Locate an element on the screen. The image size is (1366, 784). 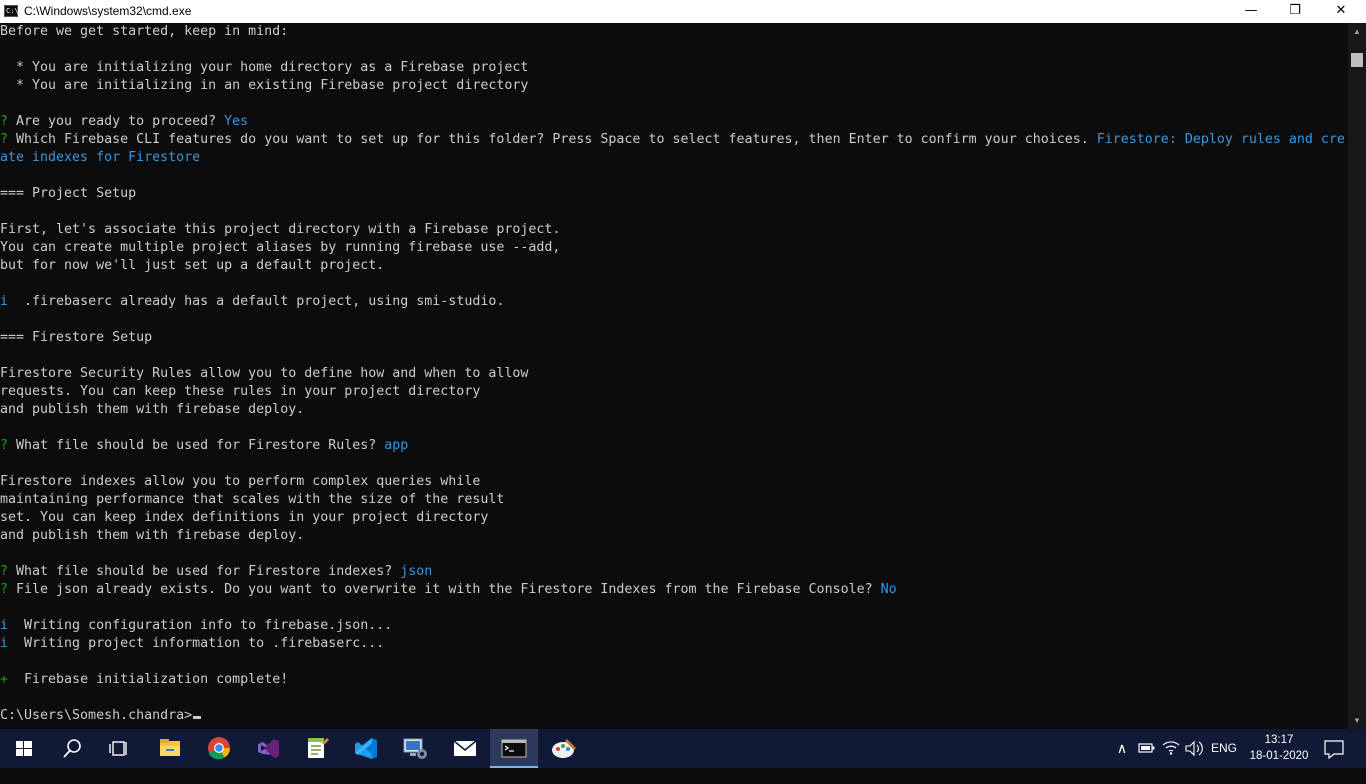
console-line: === Project Setup is located at coordinates (68, 194).